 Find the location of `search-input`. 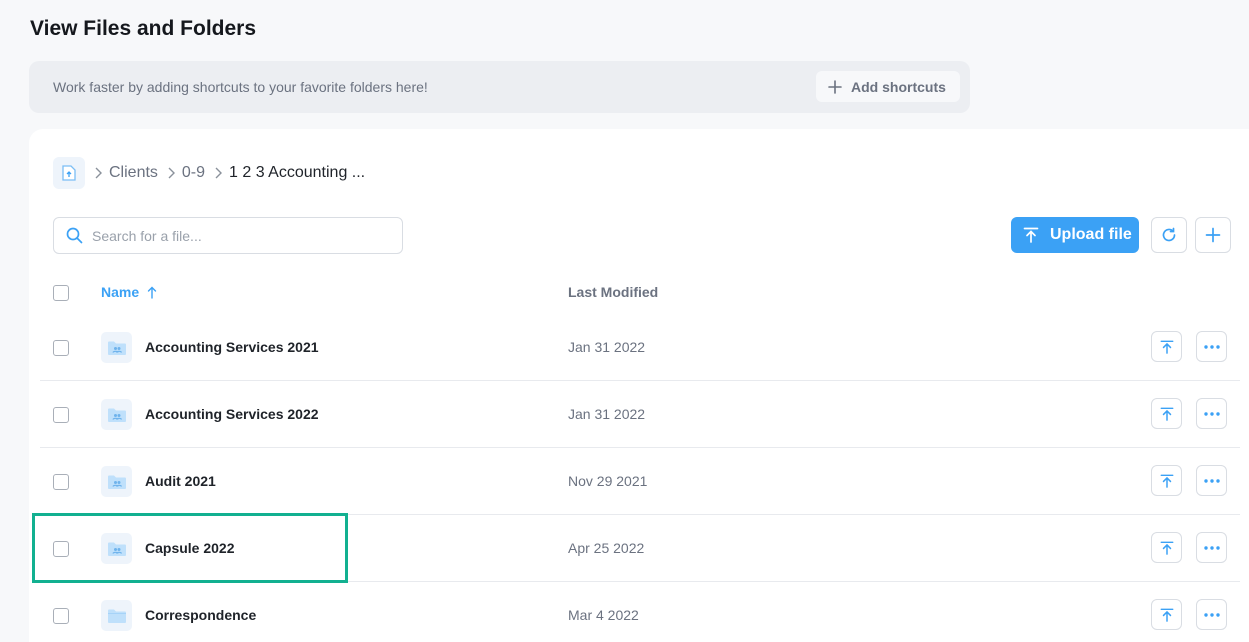

search-input is located at coordinates (242, 236).